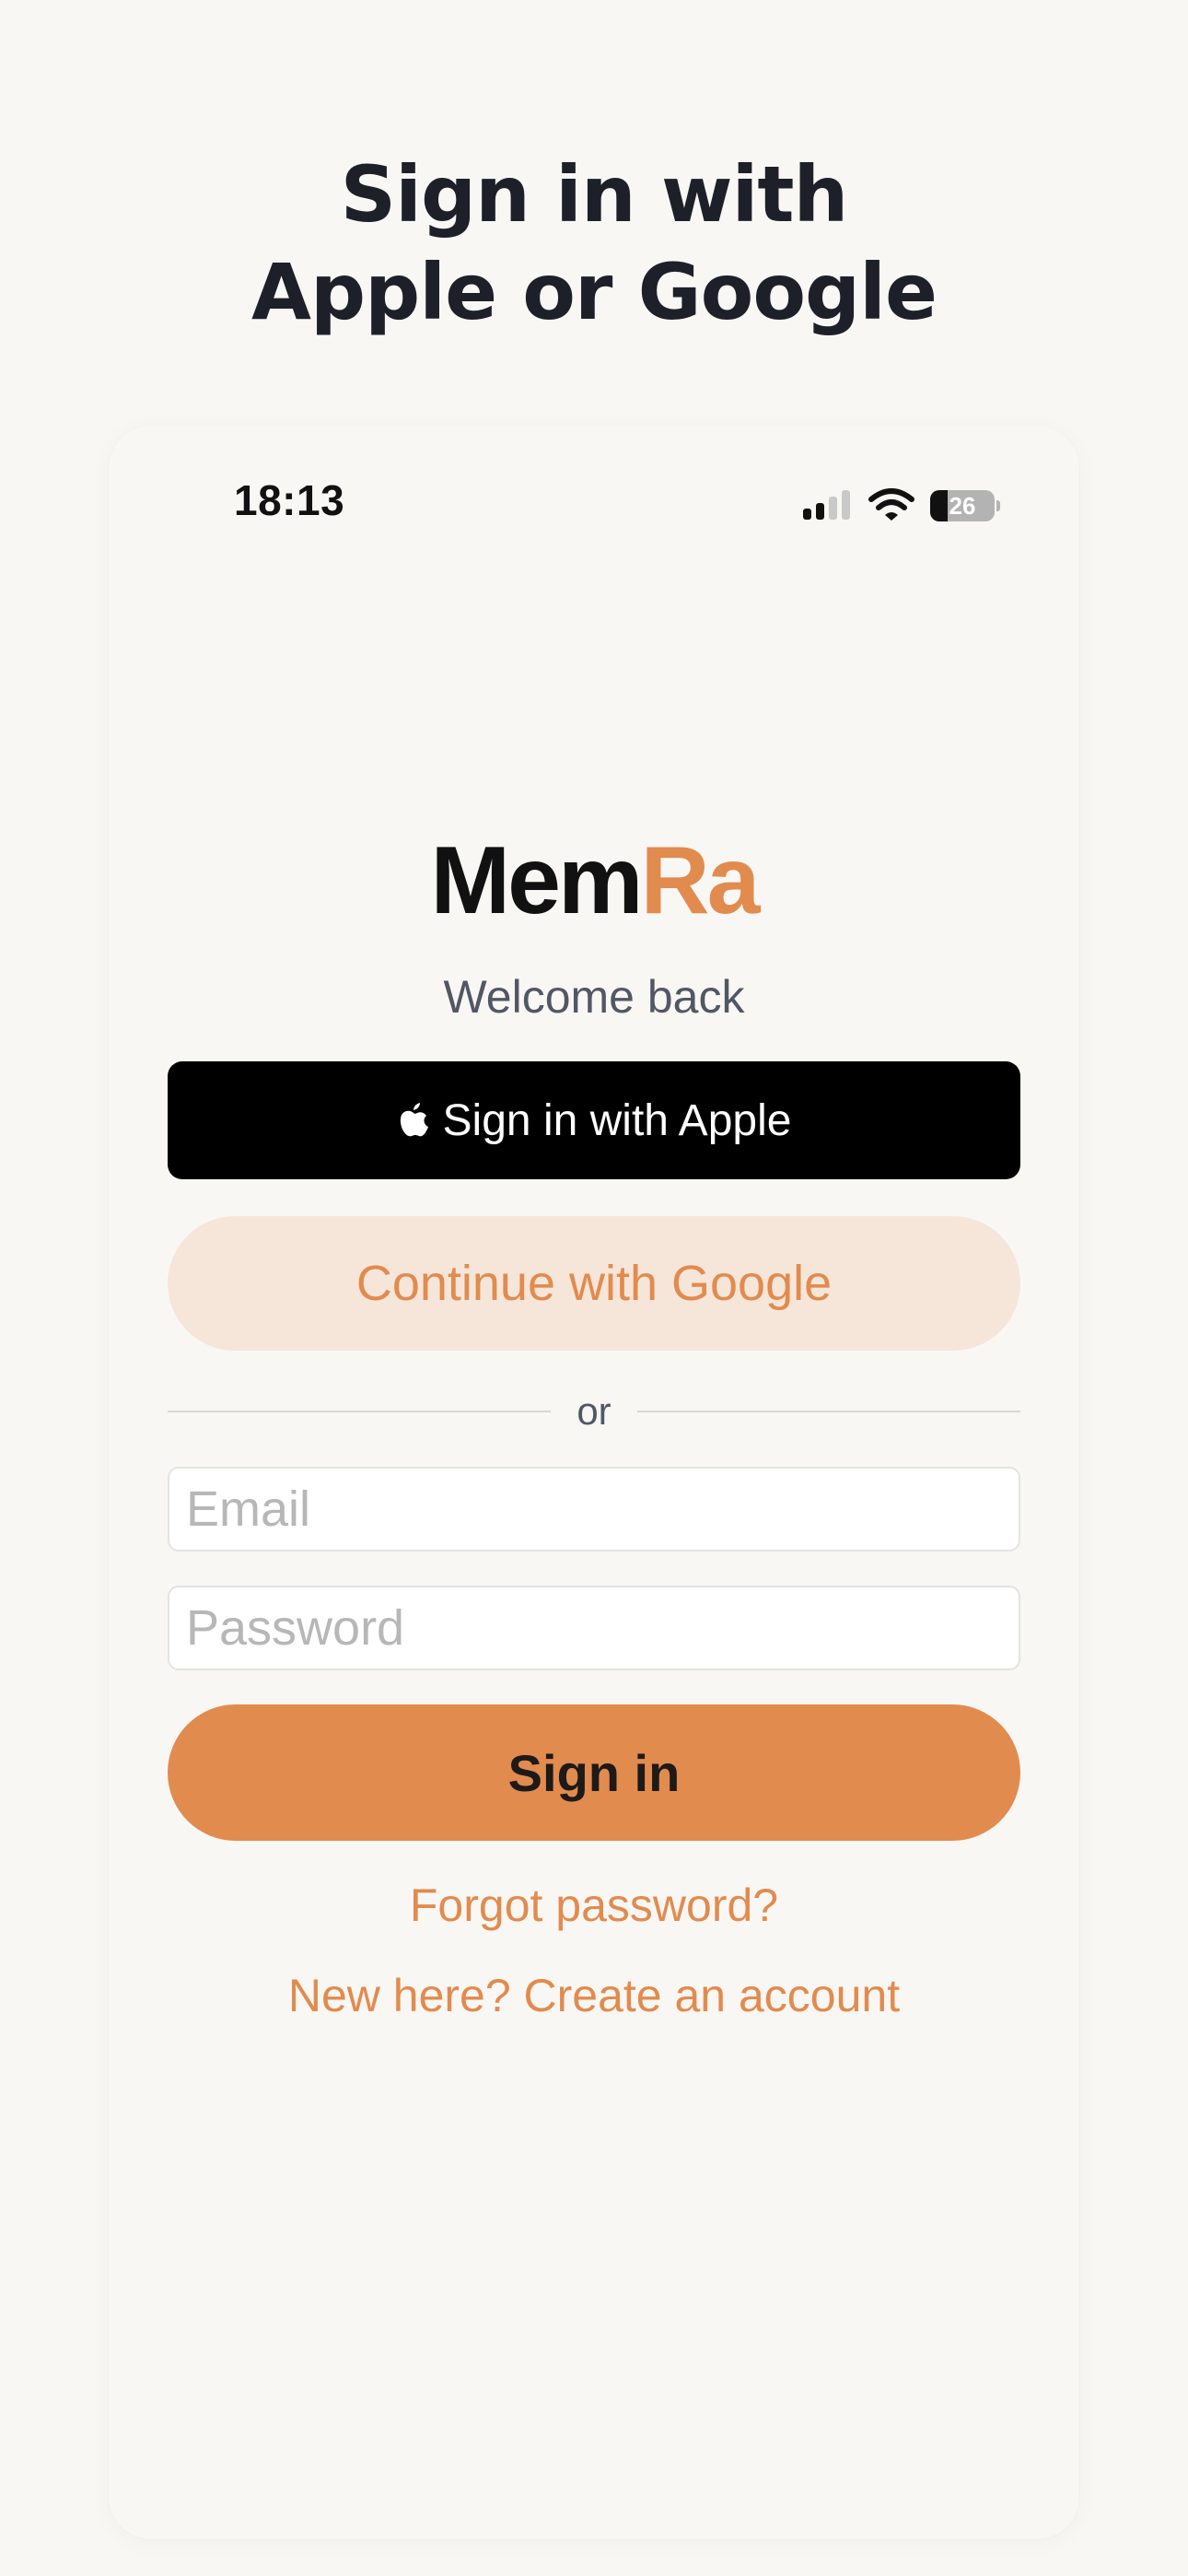  I want to click on or-divider: or, so click(594, 1411).